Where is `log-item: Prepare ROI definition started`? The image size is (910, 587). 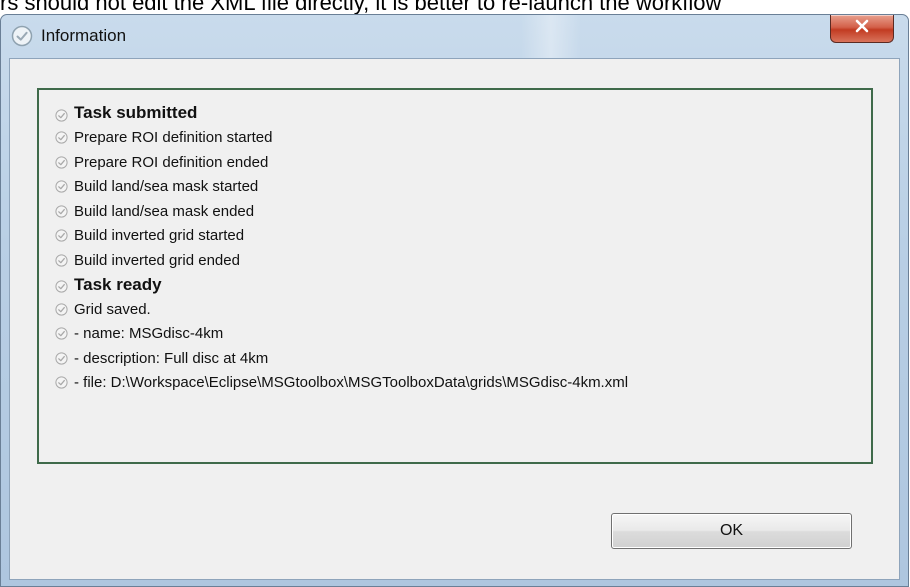
log-item: Prepare ROI definition started is located at coordinates (341, 138).